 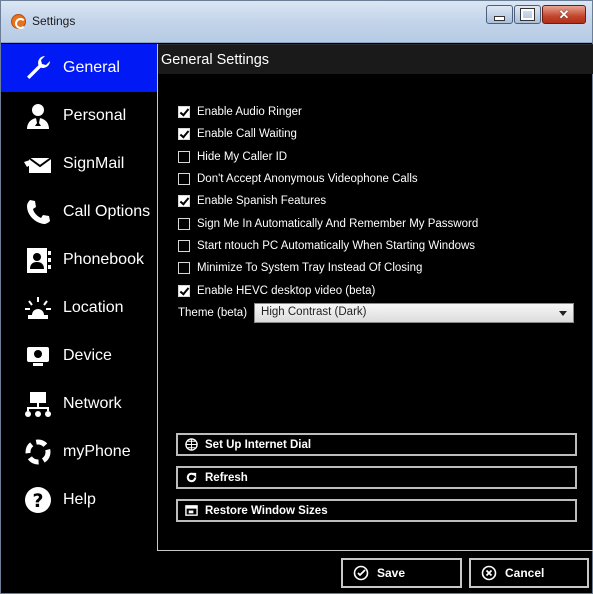 I want to click on sidebar-item-label: SignMail, so click(x=94, y=163).